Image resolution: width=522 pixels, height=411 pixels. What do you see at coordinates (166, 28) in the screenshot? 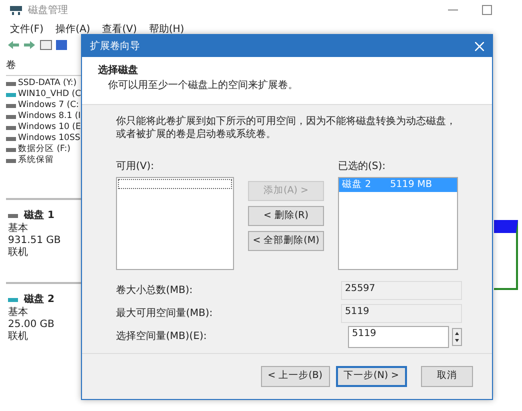
I see `menu-item: 帮助(H)` at bounding box center [166, 28].